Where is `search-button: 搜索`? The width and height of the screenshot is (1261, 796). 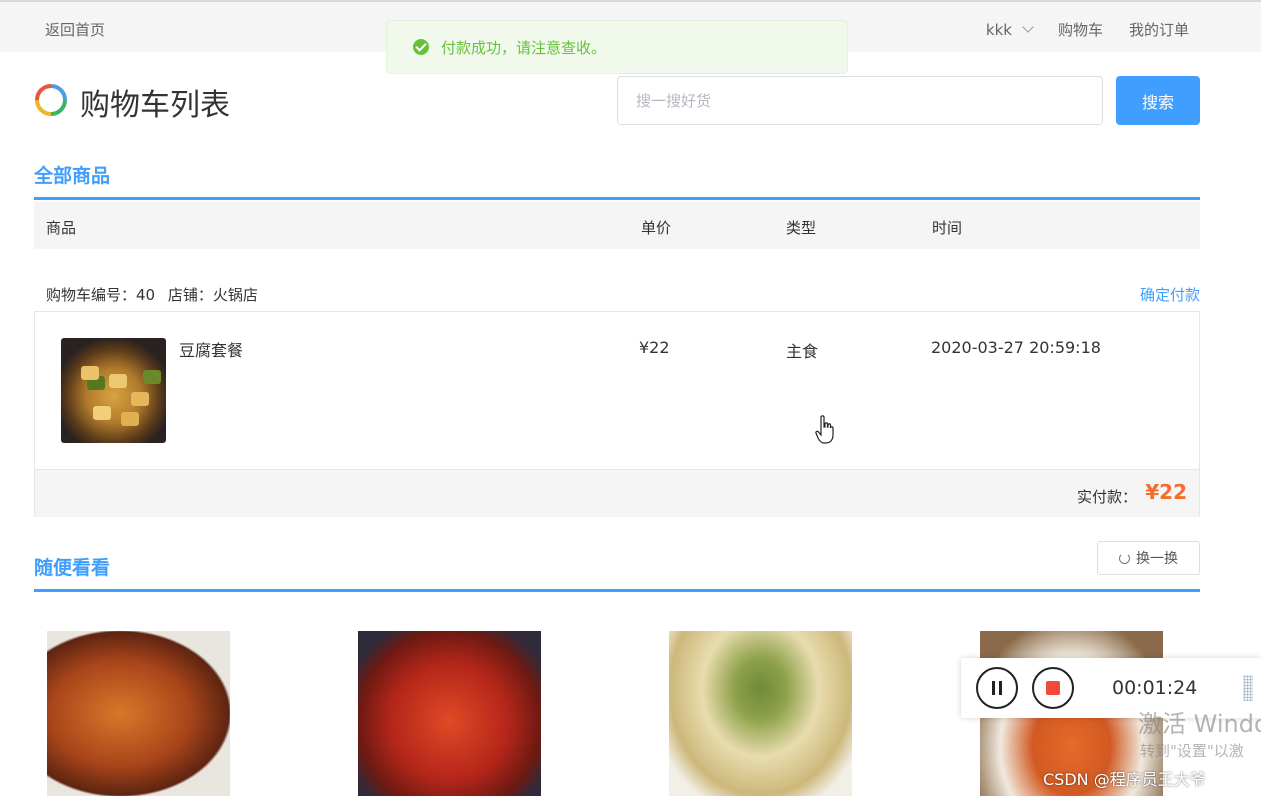
search-button: 搜索 is located at coordinates (1158, 100).